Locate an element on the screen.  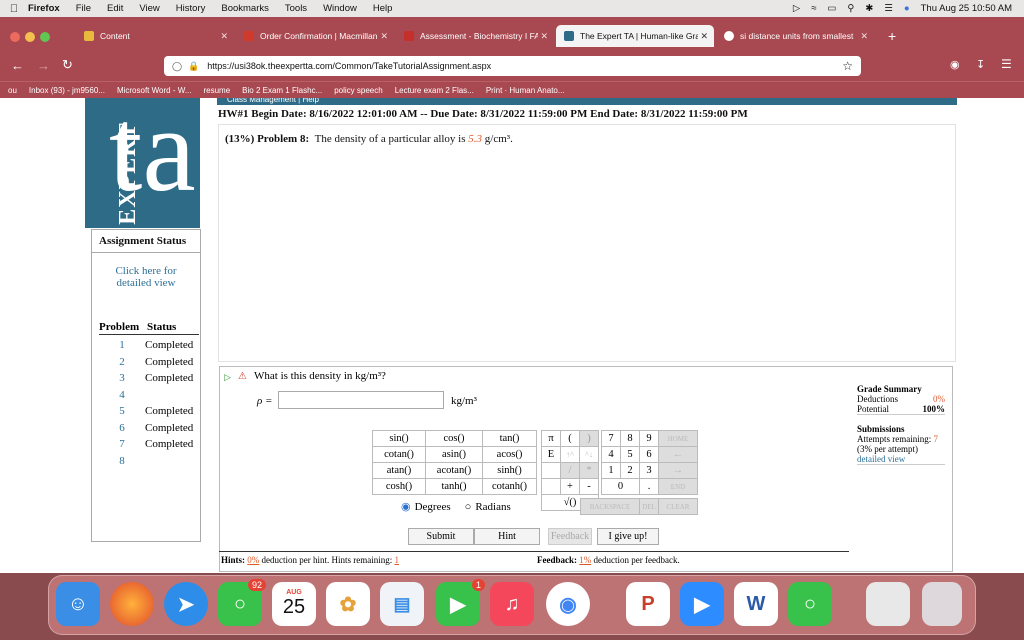
zoom-icon: ▶ is located at coordinates (702, 604).